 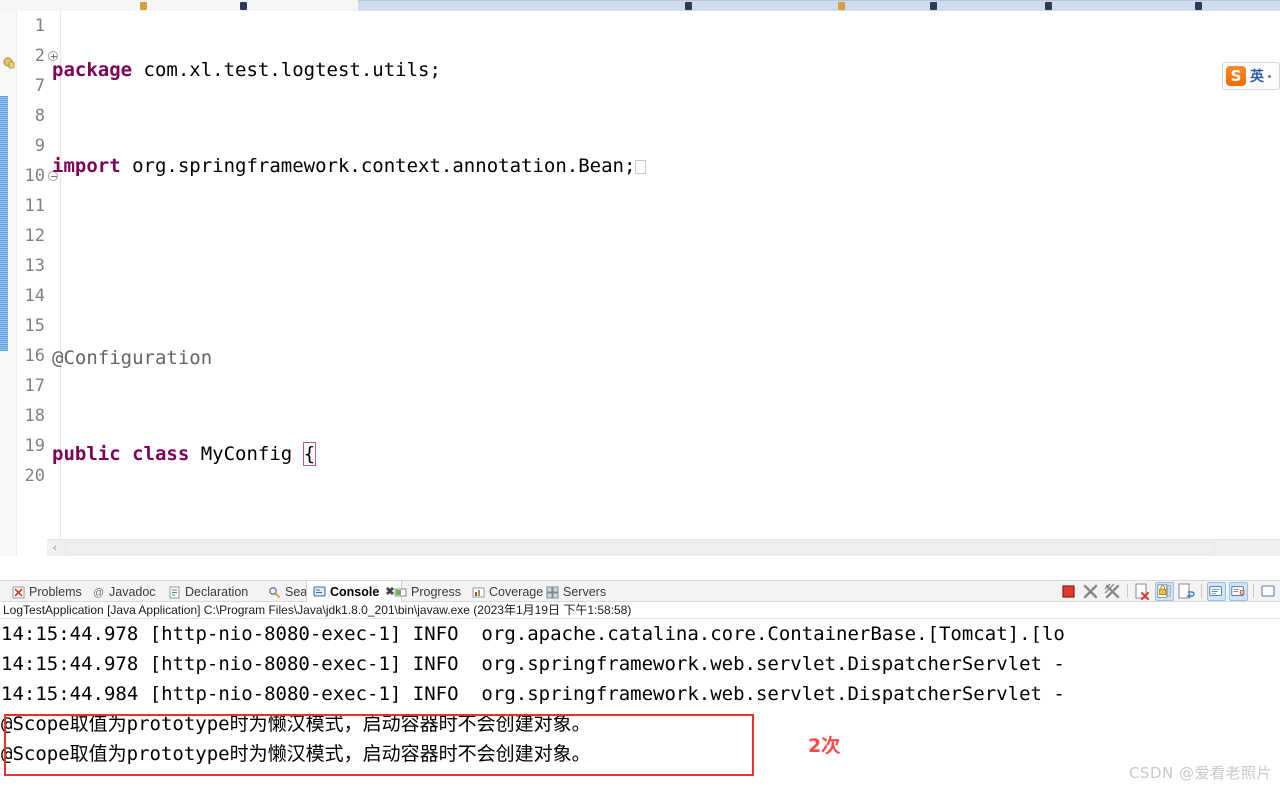 I want to click on coverage-icon, so click(x=478, y=592).